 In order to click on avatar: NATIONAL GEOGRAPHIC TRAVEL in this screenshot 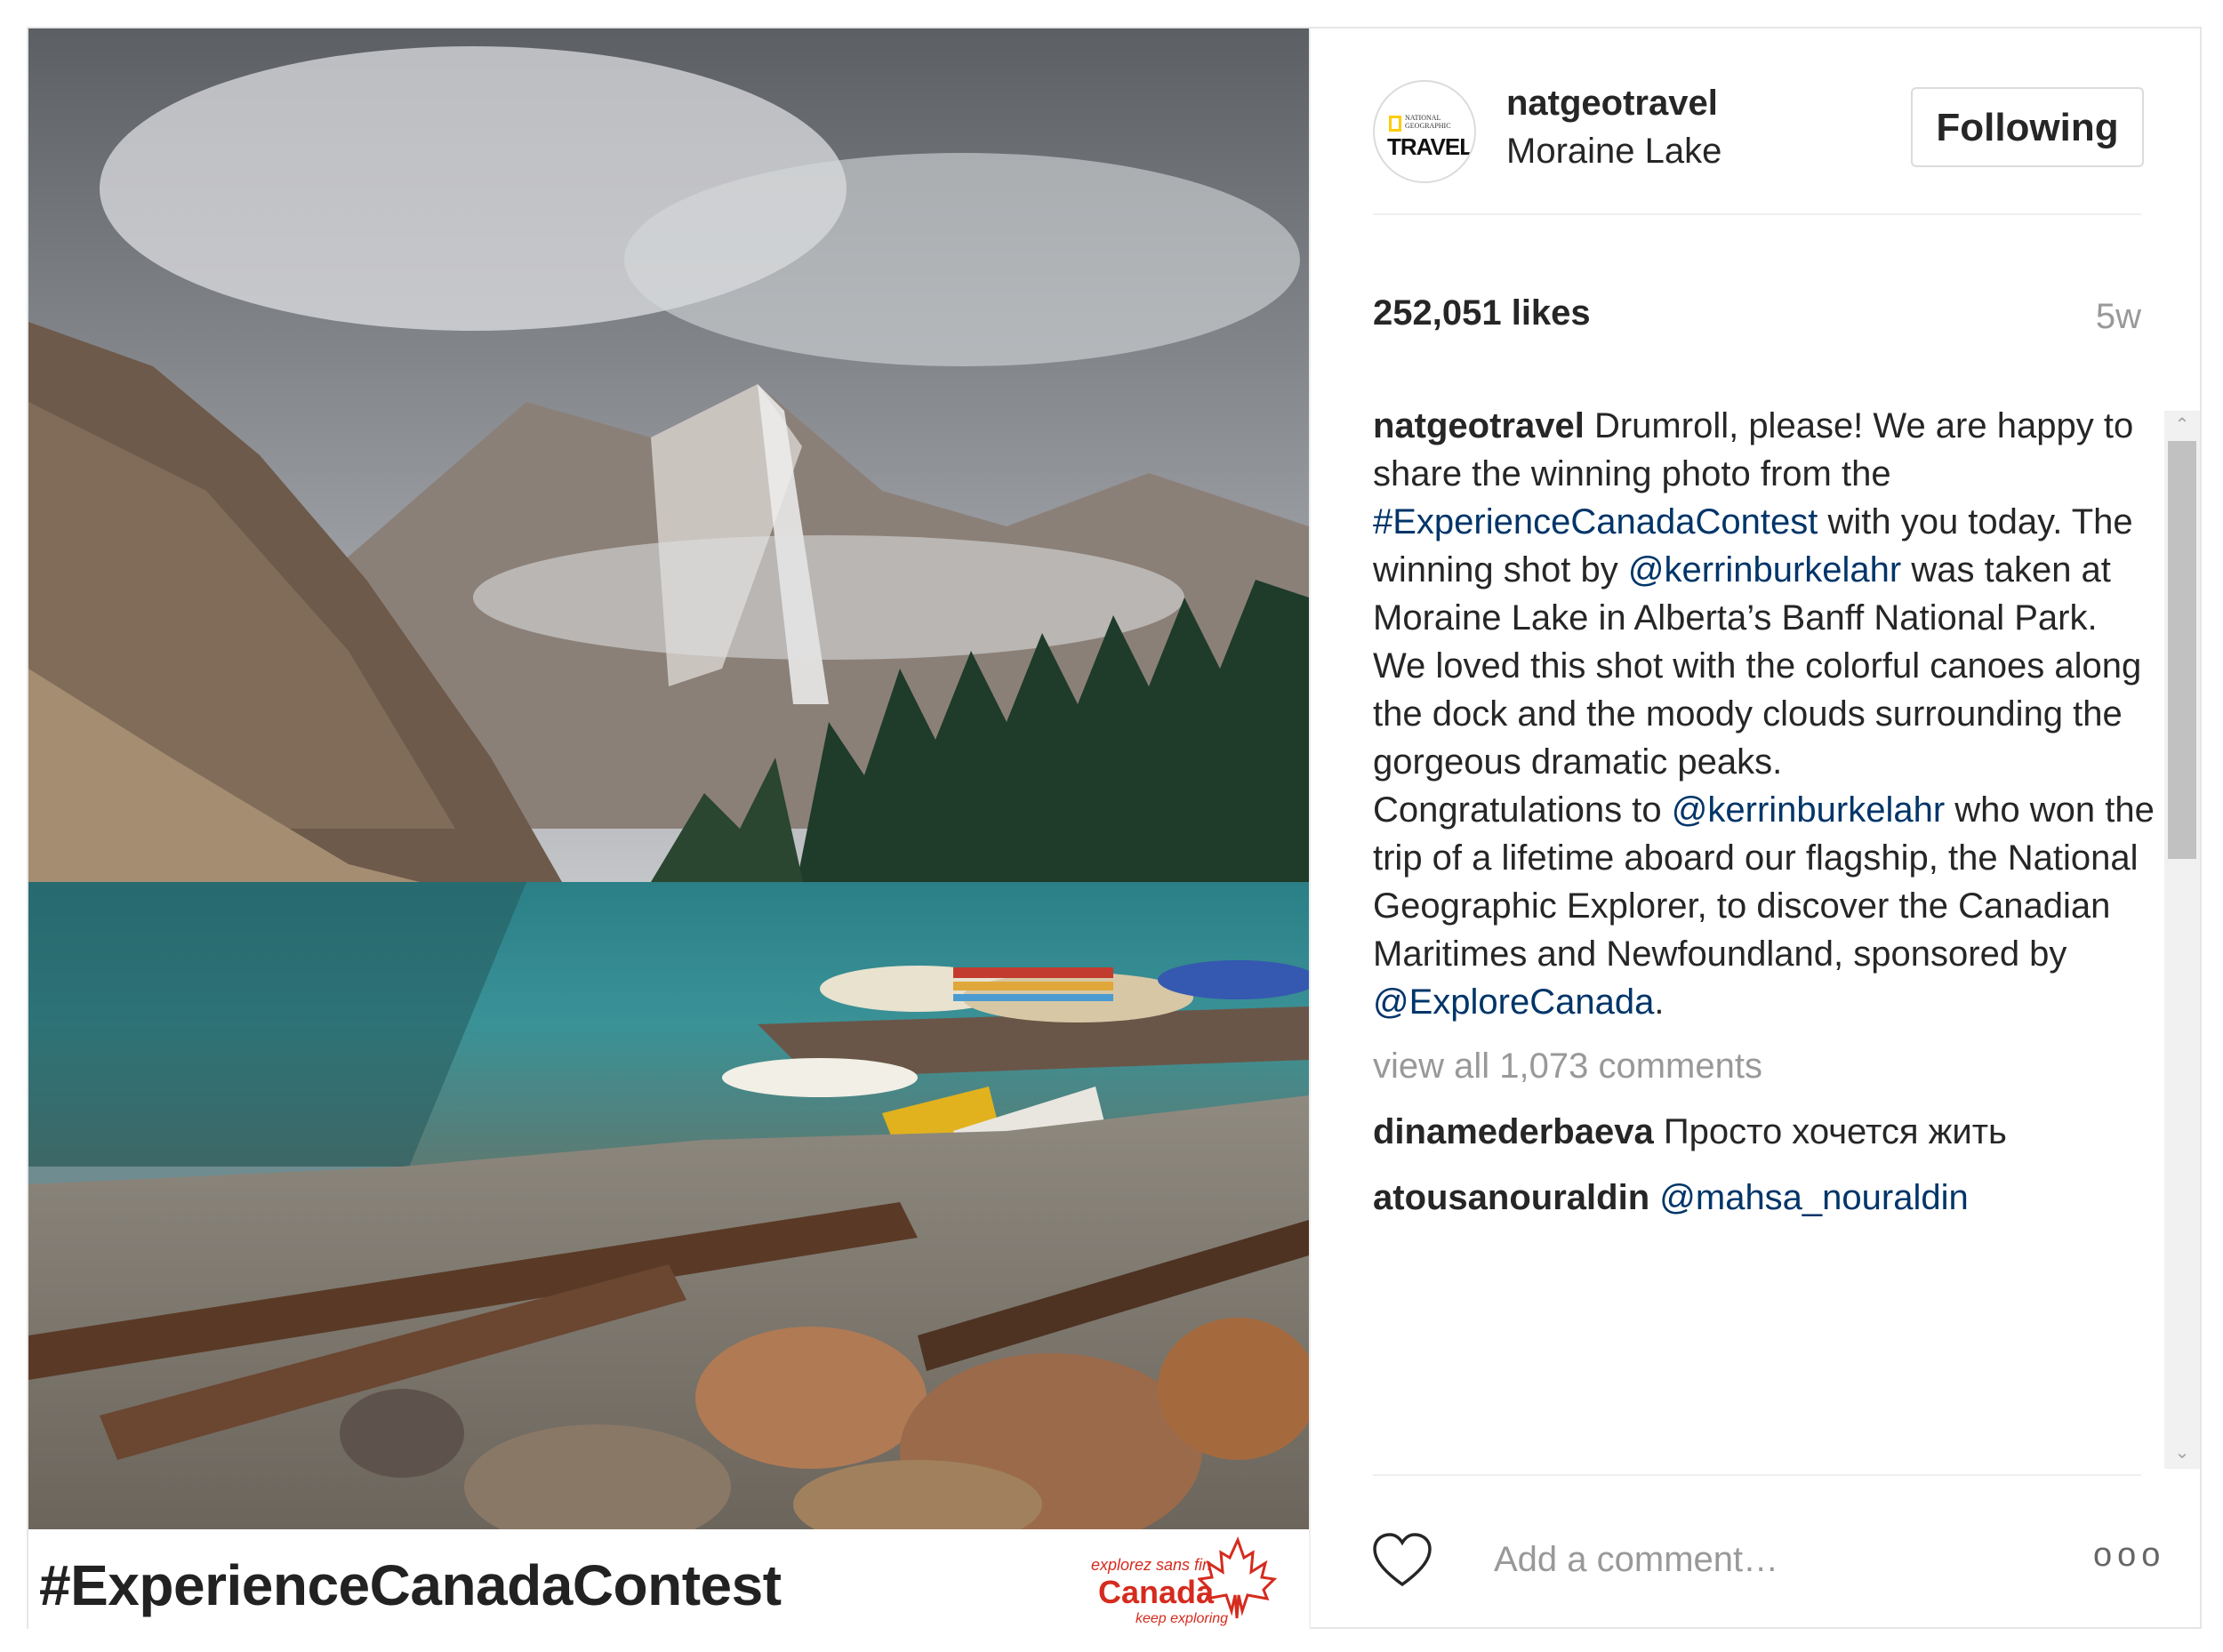, I will do `click(1424, 131)`.